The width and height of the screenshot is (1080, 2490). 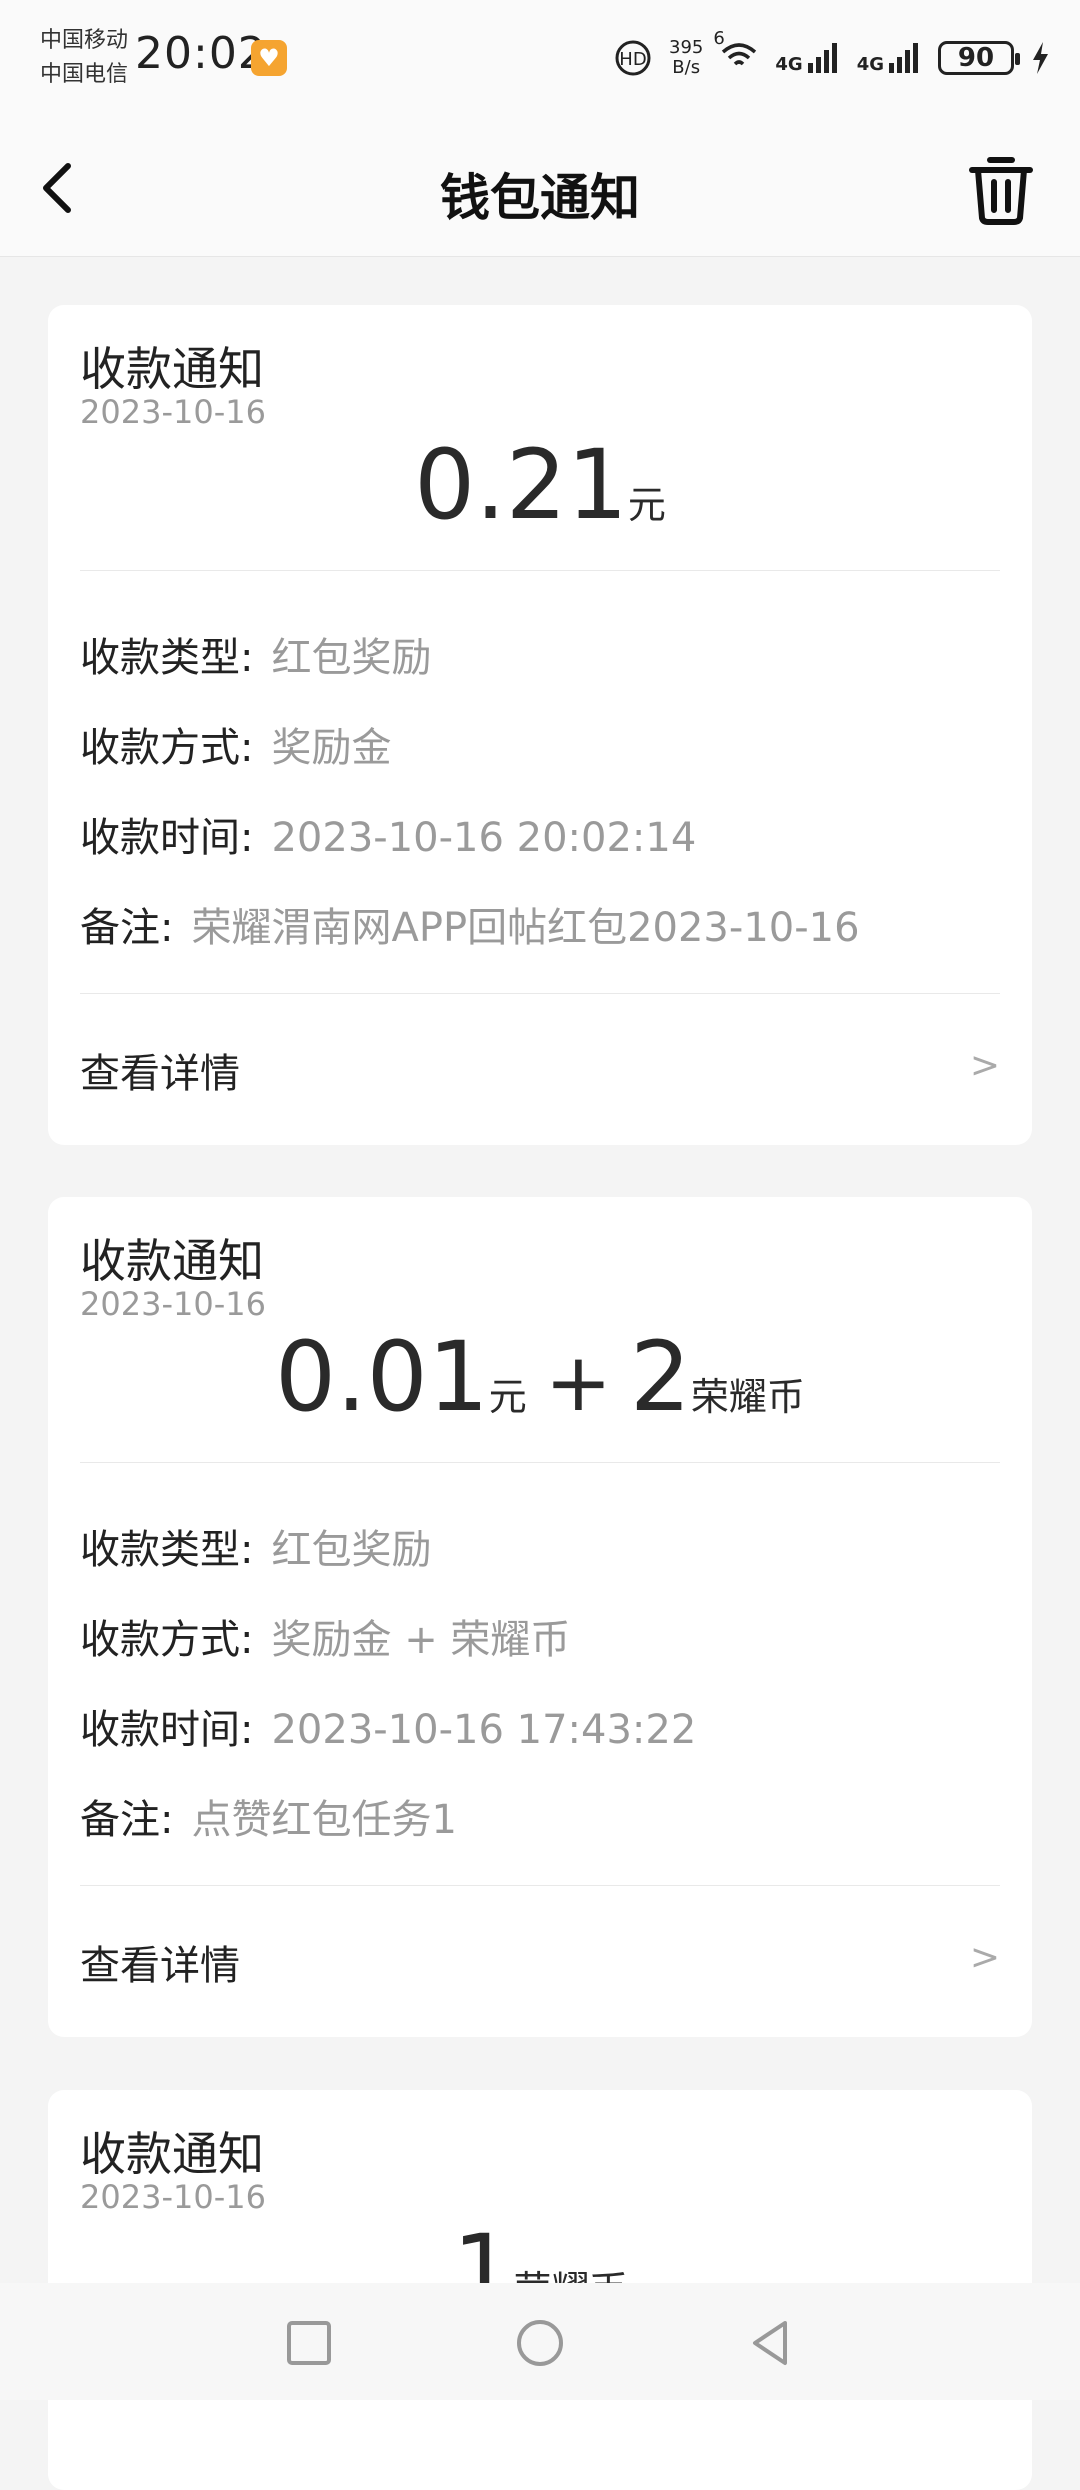 I want to click on hd-voice-icon: HD, so click(x=633, y=58).